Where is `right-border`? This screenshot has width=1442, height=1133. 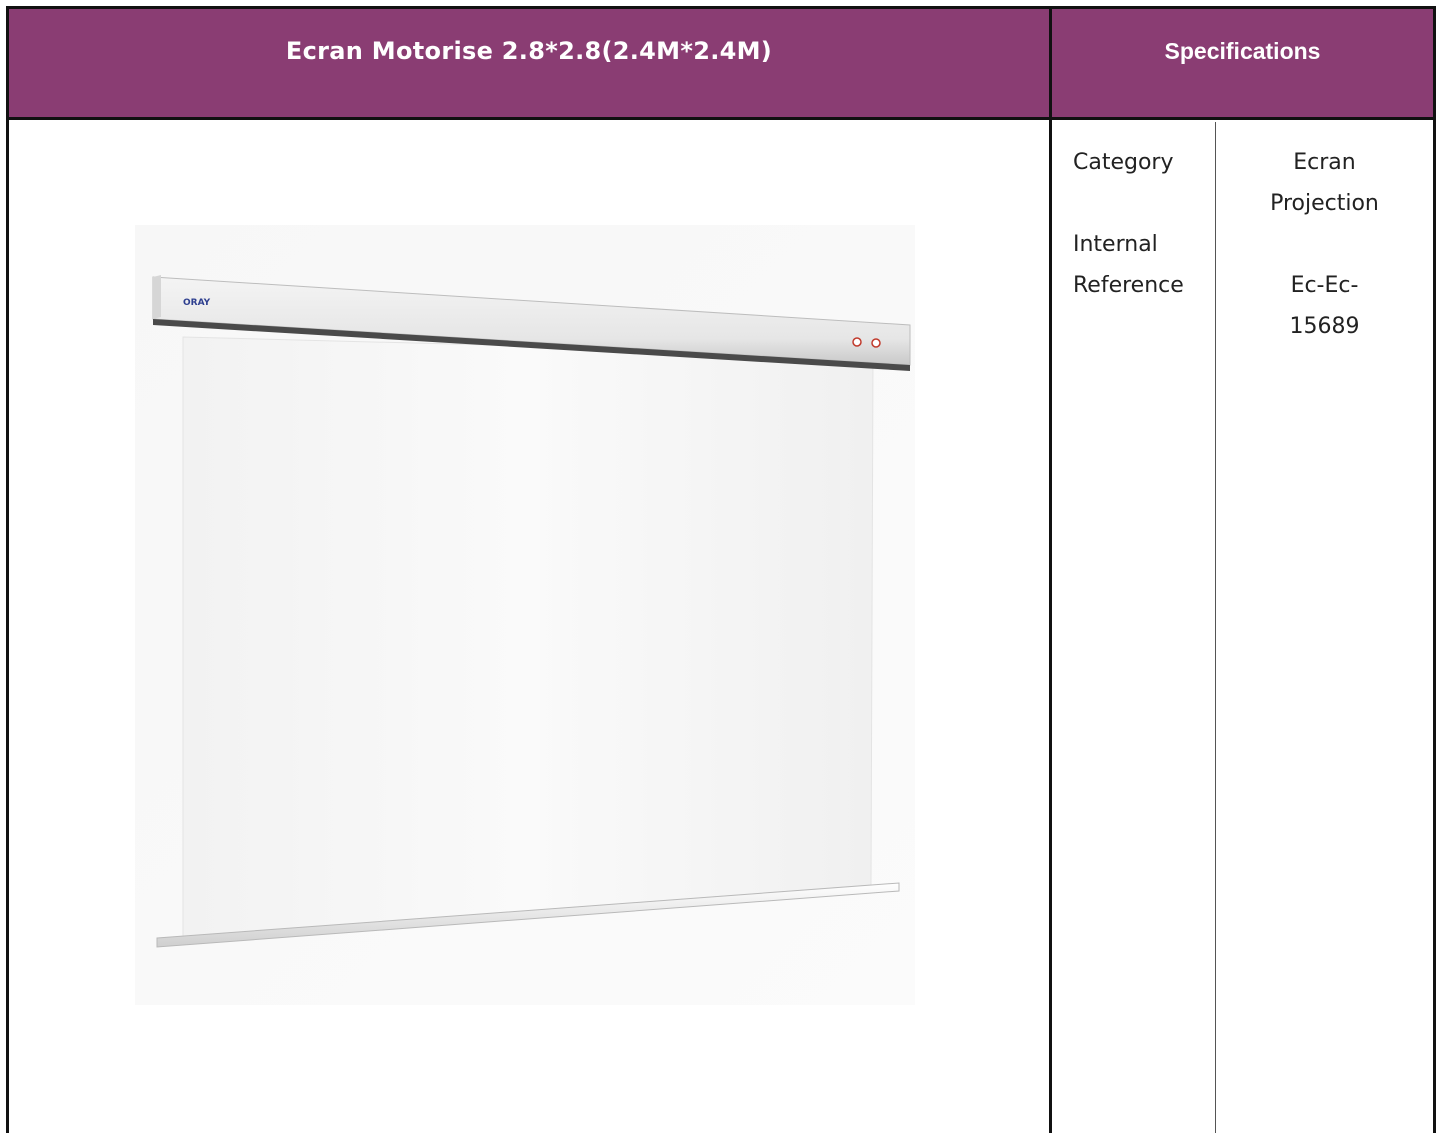 right-border is located at coordinates (1434, 626).